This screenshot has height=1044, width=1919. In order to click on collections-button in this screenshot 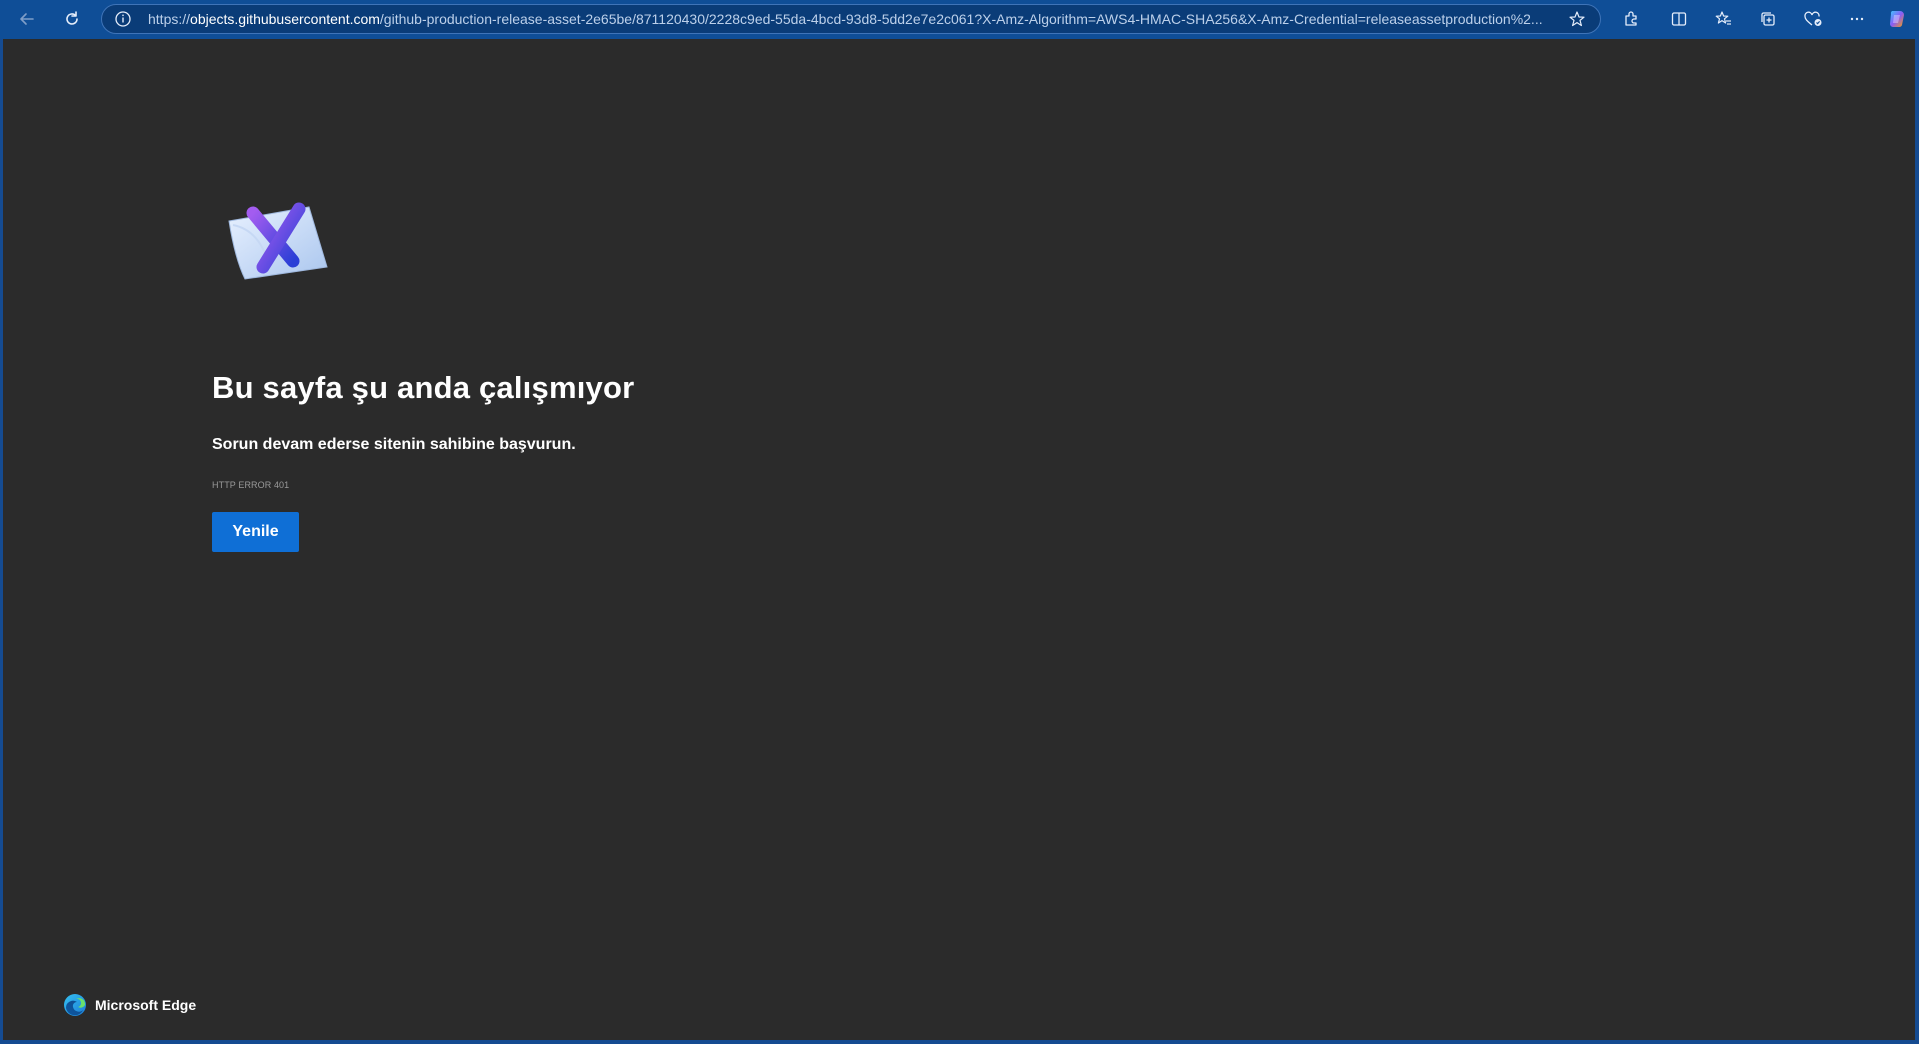, I will do `click(1768, 19)`.